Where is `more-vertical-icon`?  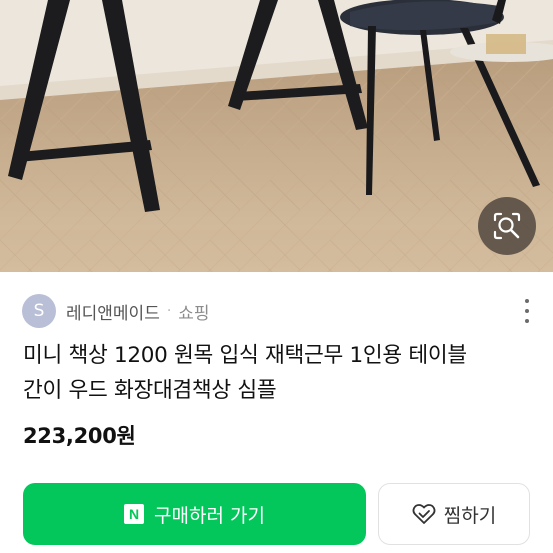 more-vertical-icon is located at coordinates (527, 301).